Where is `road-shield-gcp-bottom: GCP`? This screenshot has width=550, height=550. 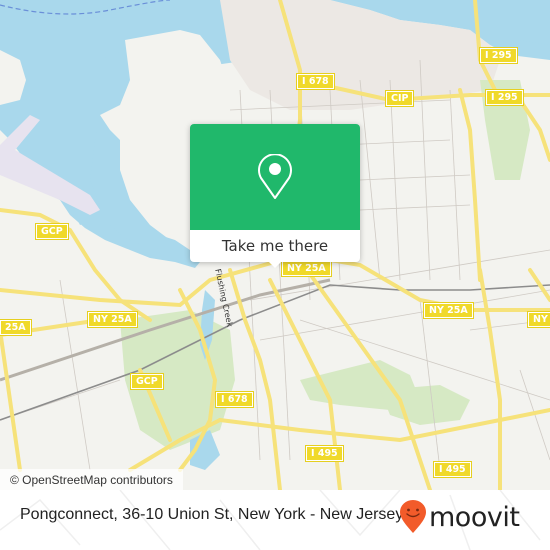 road-shield-gcp-bottom: GCP is located at coordinates (147, 381).